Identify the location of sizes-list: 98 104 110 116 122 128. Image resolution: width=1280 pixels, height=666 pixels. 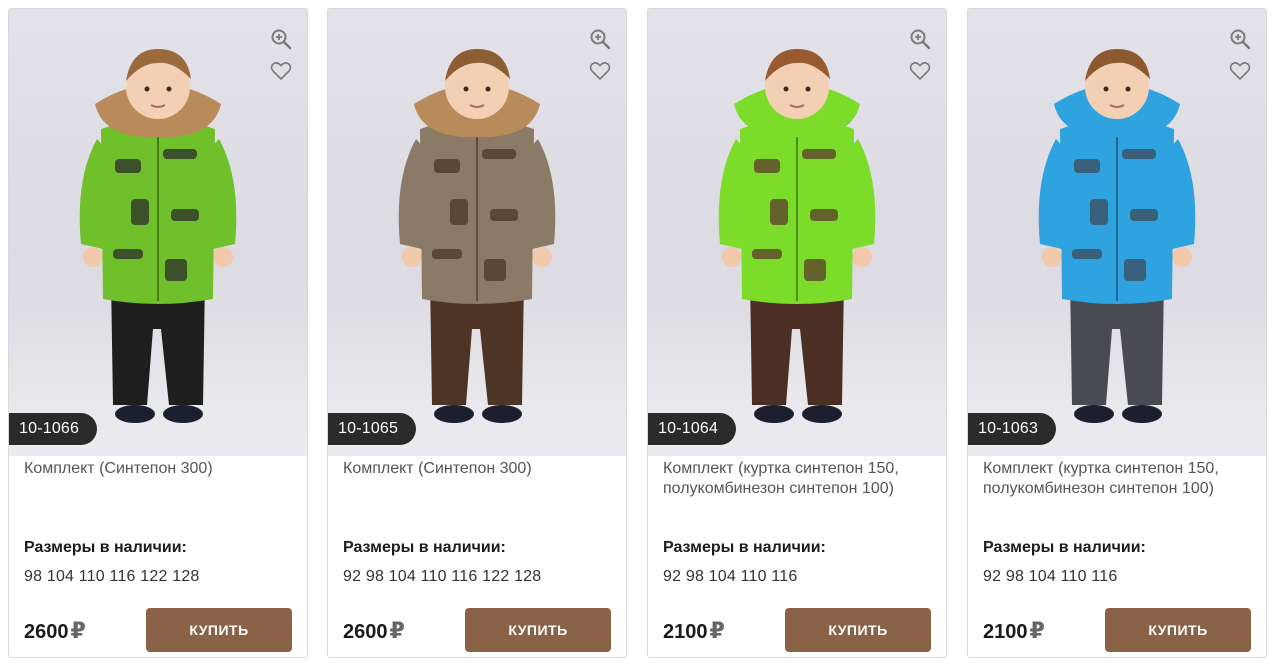
(112, 576).